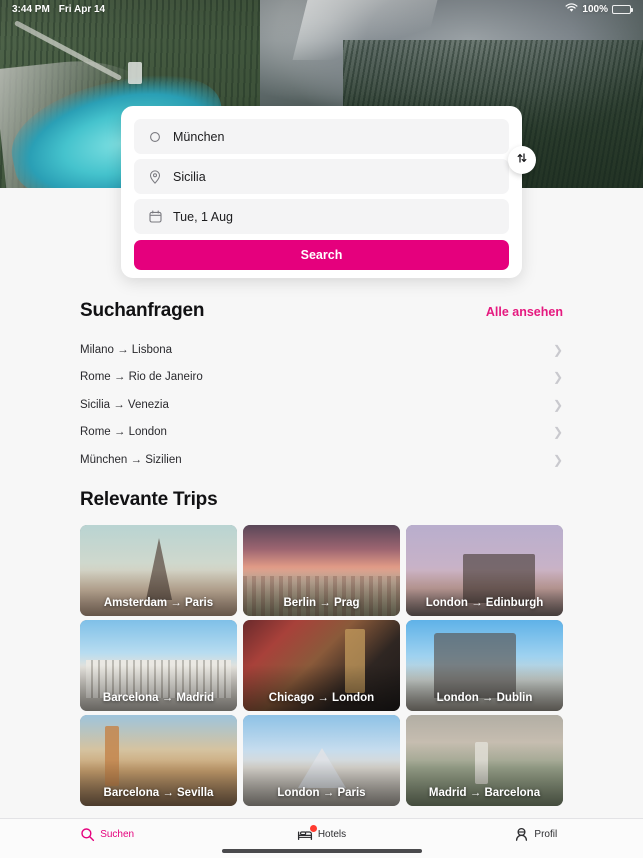 The height and width of the screenshot is (858, 643). What do you see at coordinates (595, 9) in the screenshot?
I see `battery-percent-label: 100%` at bounding box center [595, 9].